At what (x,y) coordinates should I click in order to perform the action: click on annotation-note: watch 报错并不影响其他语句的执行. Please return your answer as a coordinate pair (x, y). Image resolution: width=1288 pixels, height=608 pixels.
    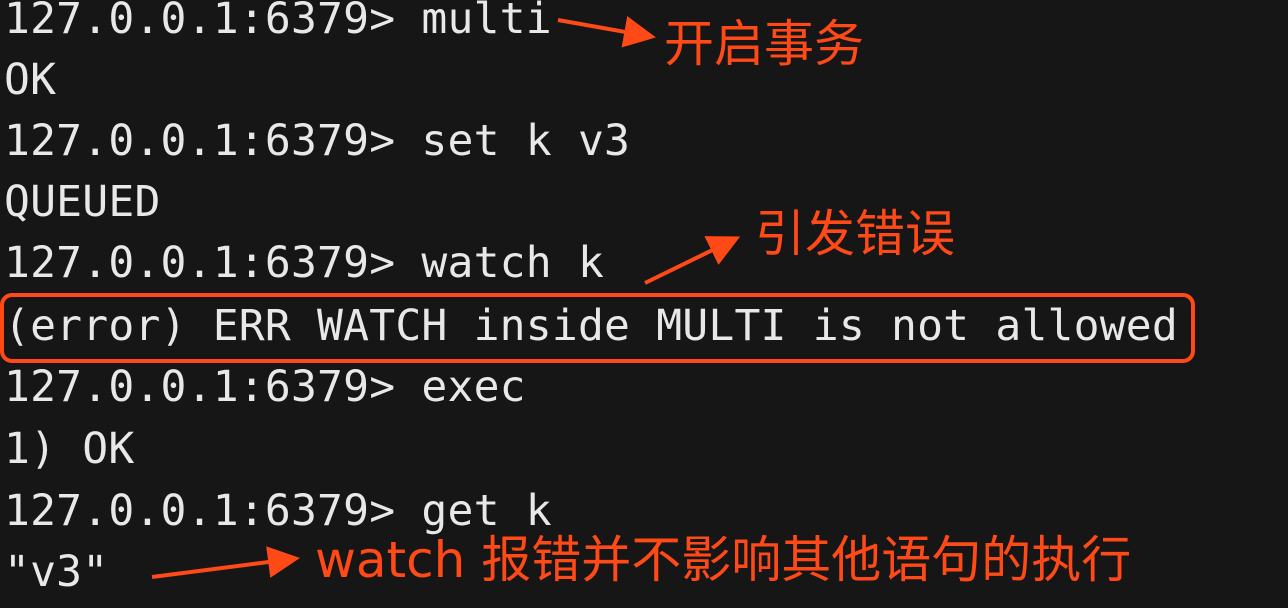
    Looking at the image, I should click on (723, 560).